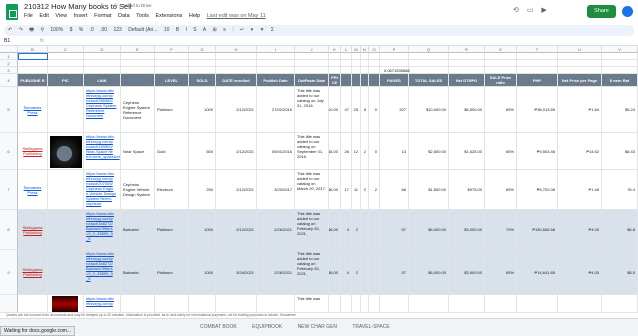 This screenshot has height=336, width=638. What do you see at coordinates (276, 110) in the screenshot?
I see `table-cell: 27/02/2016` at bounding box center [276, 110].